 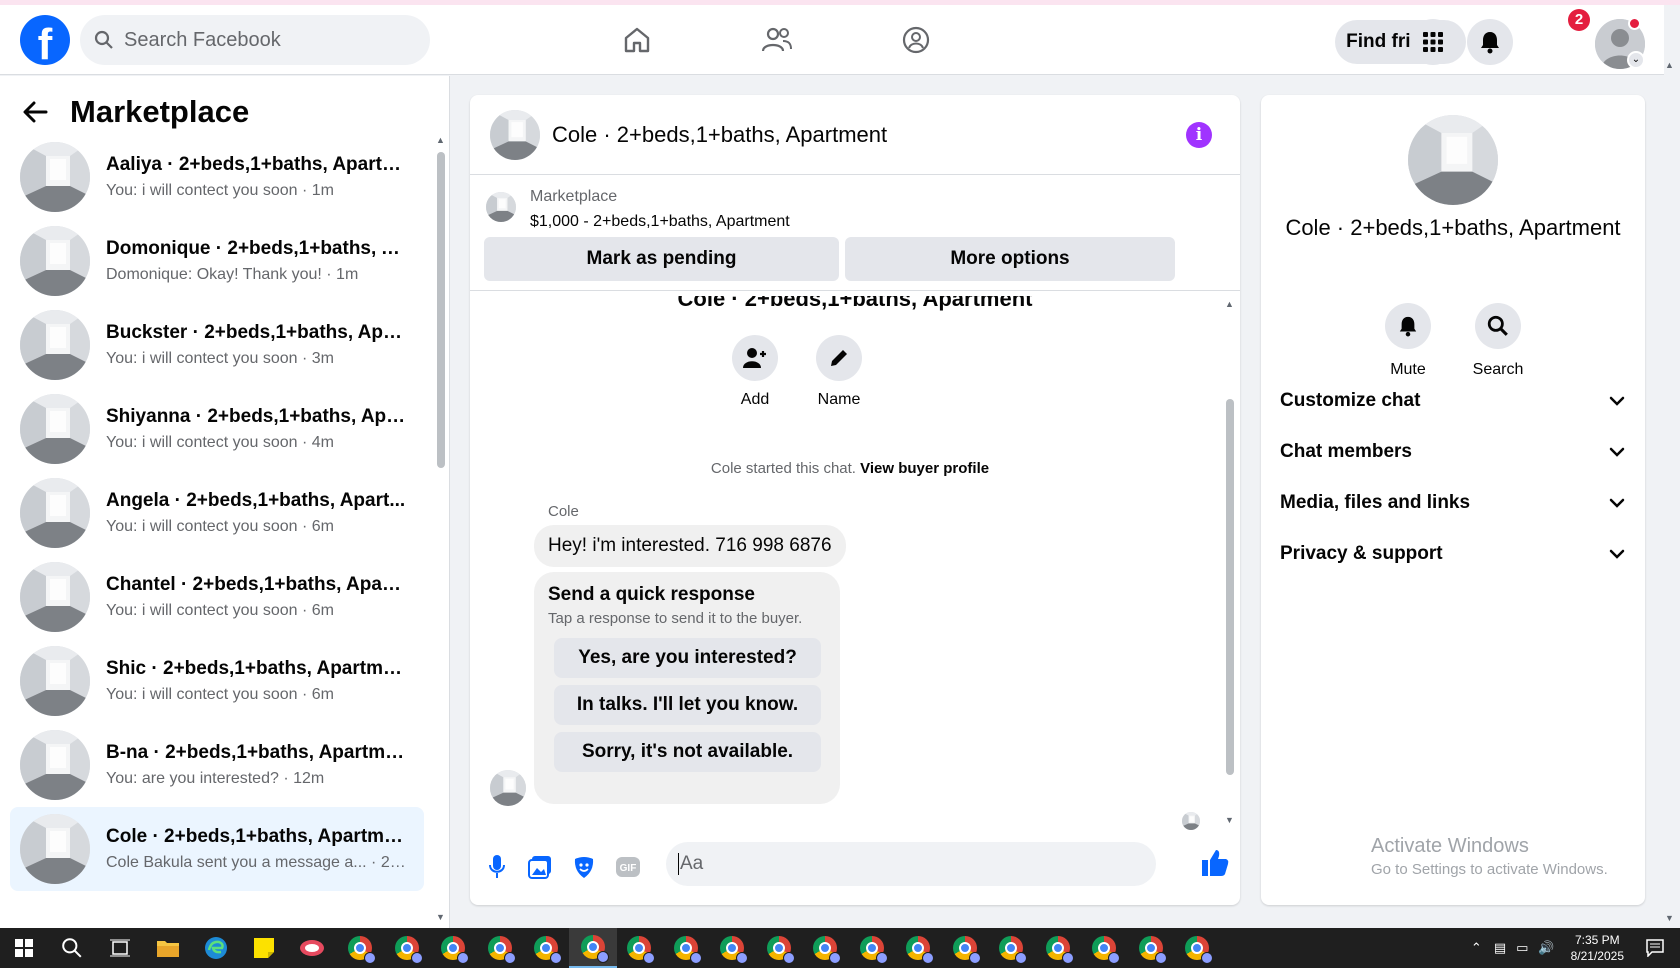 What do you see at coordinates (232, 274) in the screenshot?
I see `conversation-preview: Domonique: Okay! Thank you! · 1m` at bounding box center [232, 274].